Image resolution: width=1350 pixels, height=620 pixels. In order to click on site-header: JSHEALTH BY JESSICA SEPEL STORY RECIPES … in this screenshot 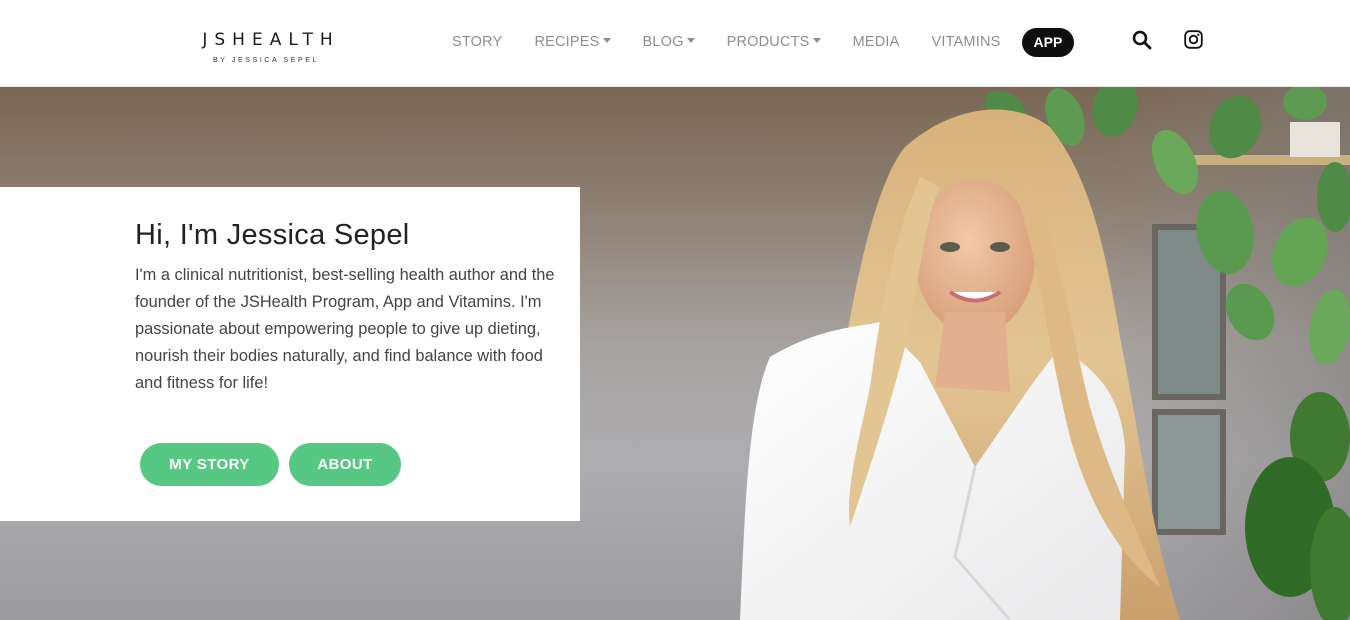, I will do `click(675, 43)`.